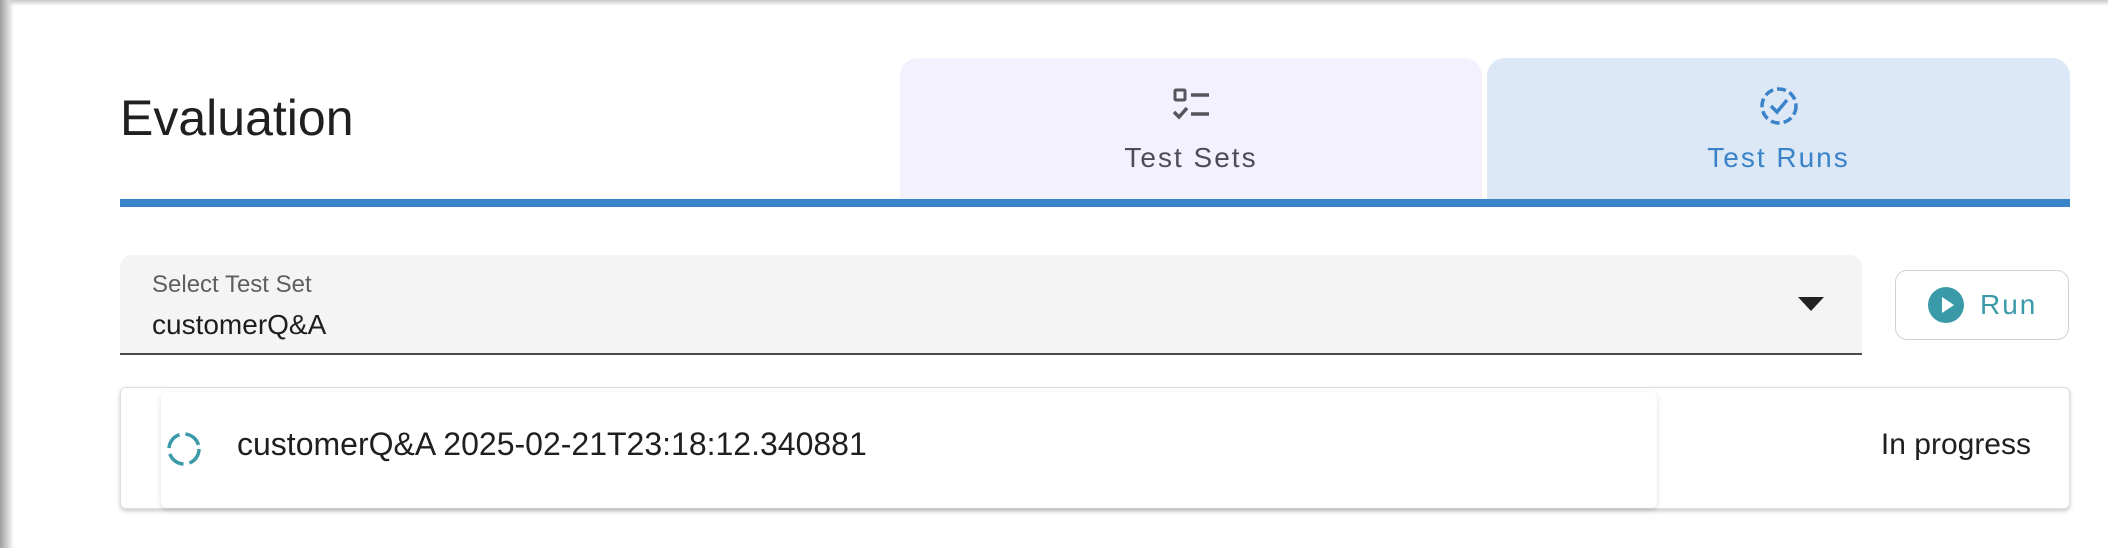 This screenshot has height=548, width=2108. I want to click on dropdown-arrow-icon, so click(1811, 304).